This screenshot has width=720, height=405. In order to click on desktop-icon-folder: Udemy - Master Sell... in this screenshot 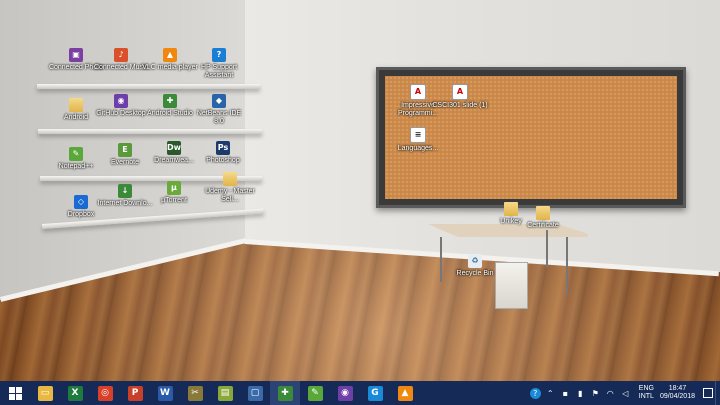, I will do `click(230, 188)`.